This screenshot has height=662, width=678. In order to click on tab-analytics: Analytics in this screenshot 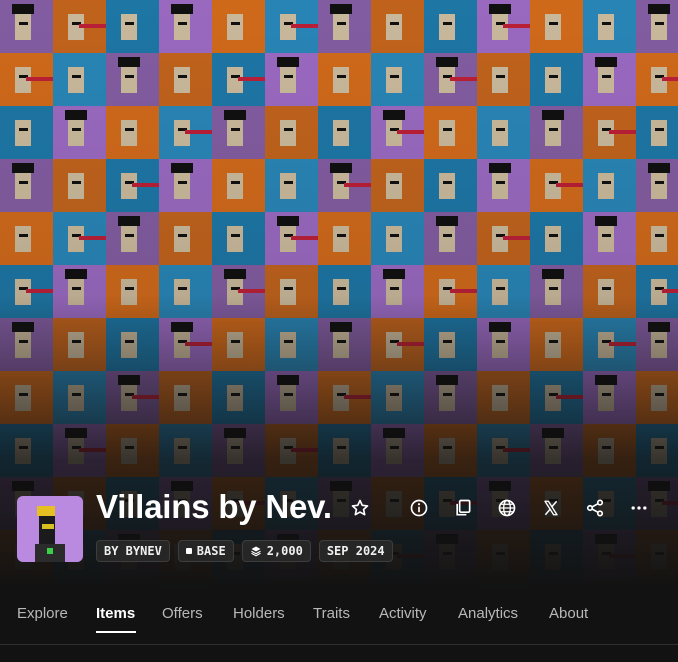, I will do `click(488, 613)`.